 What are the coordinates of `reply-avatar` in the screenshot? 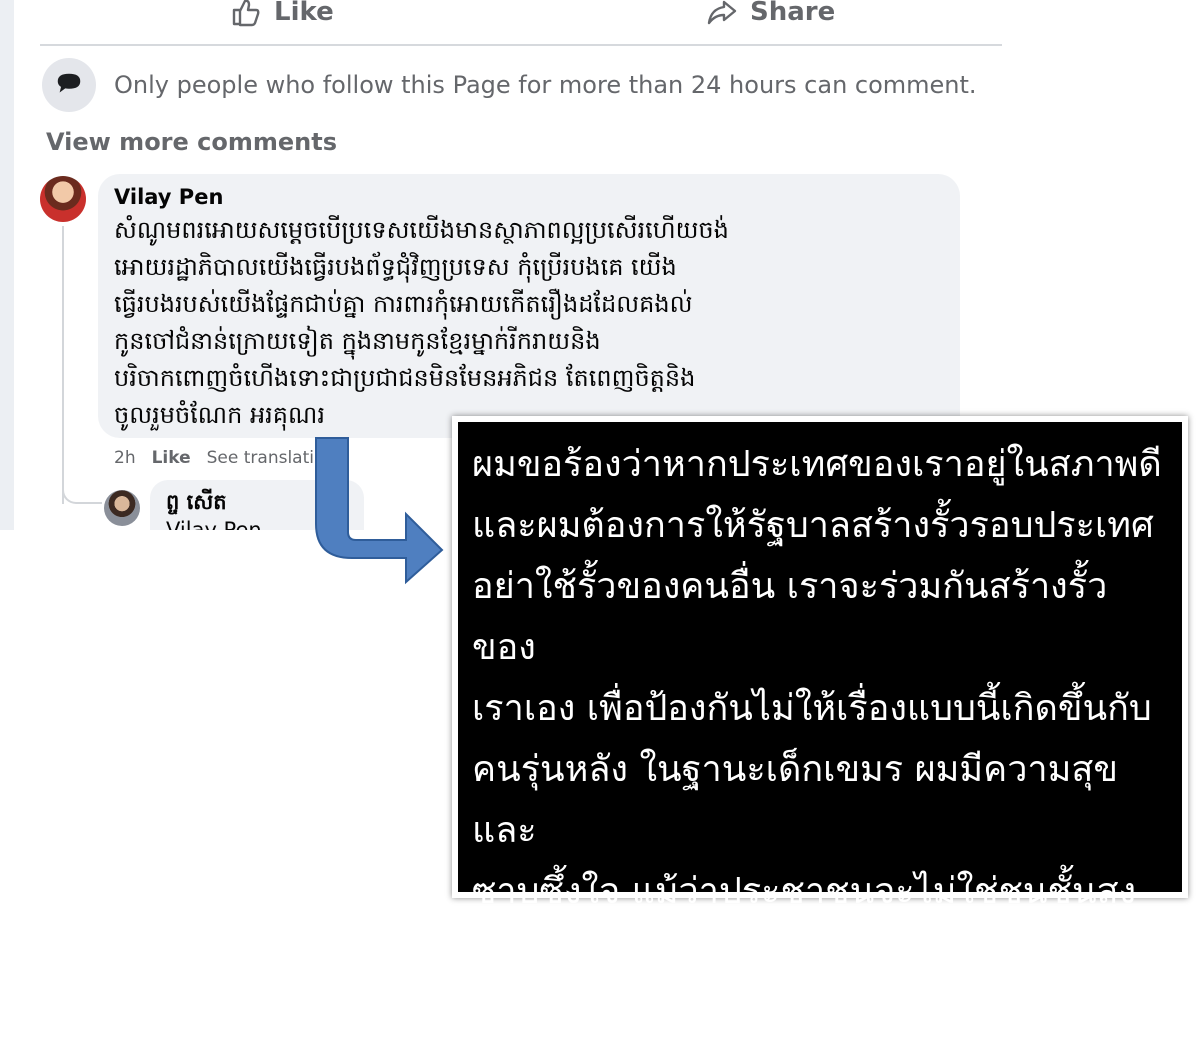 It's located at (122, 508).